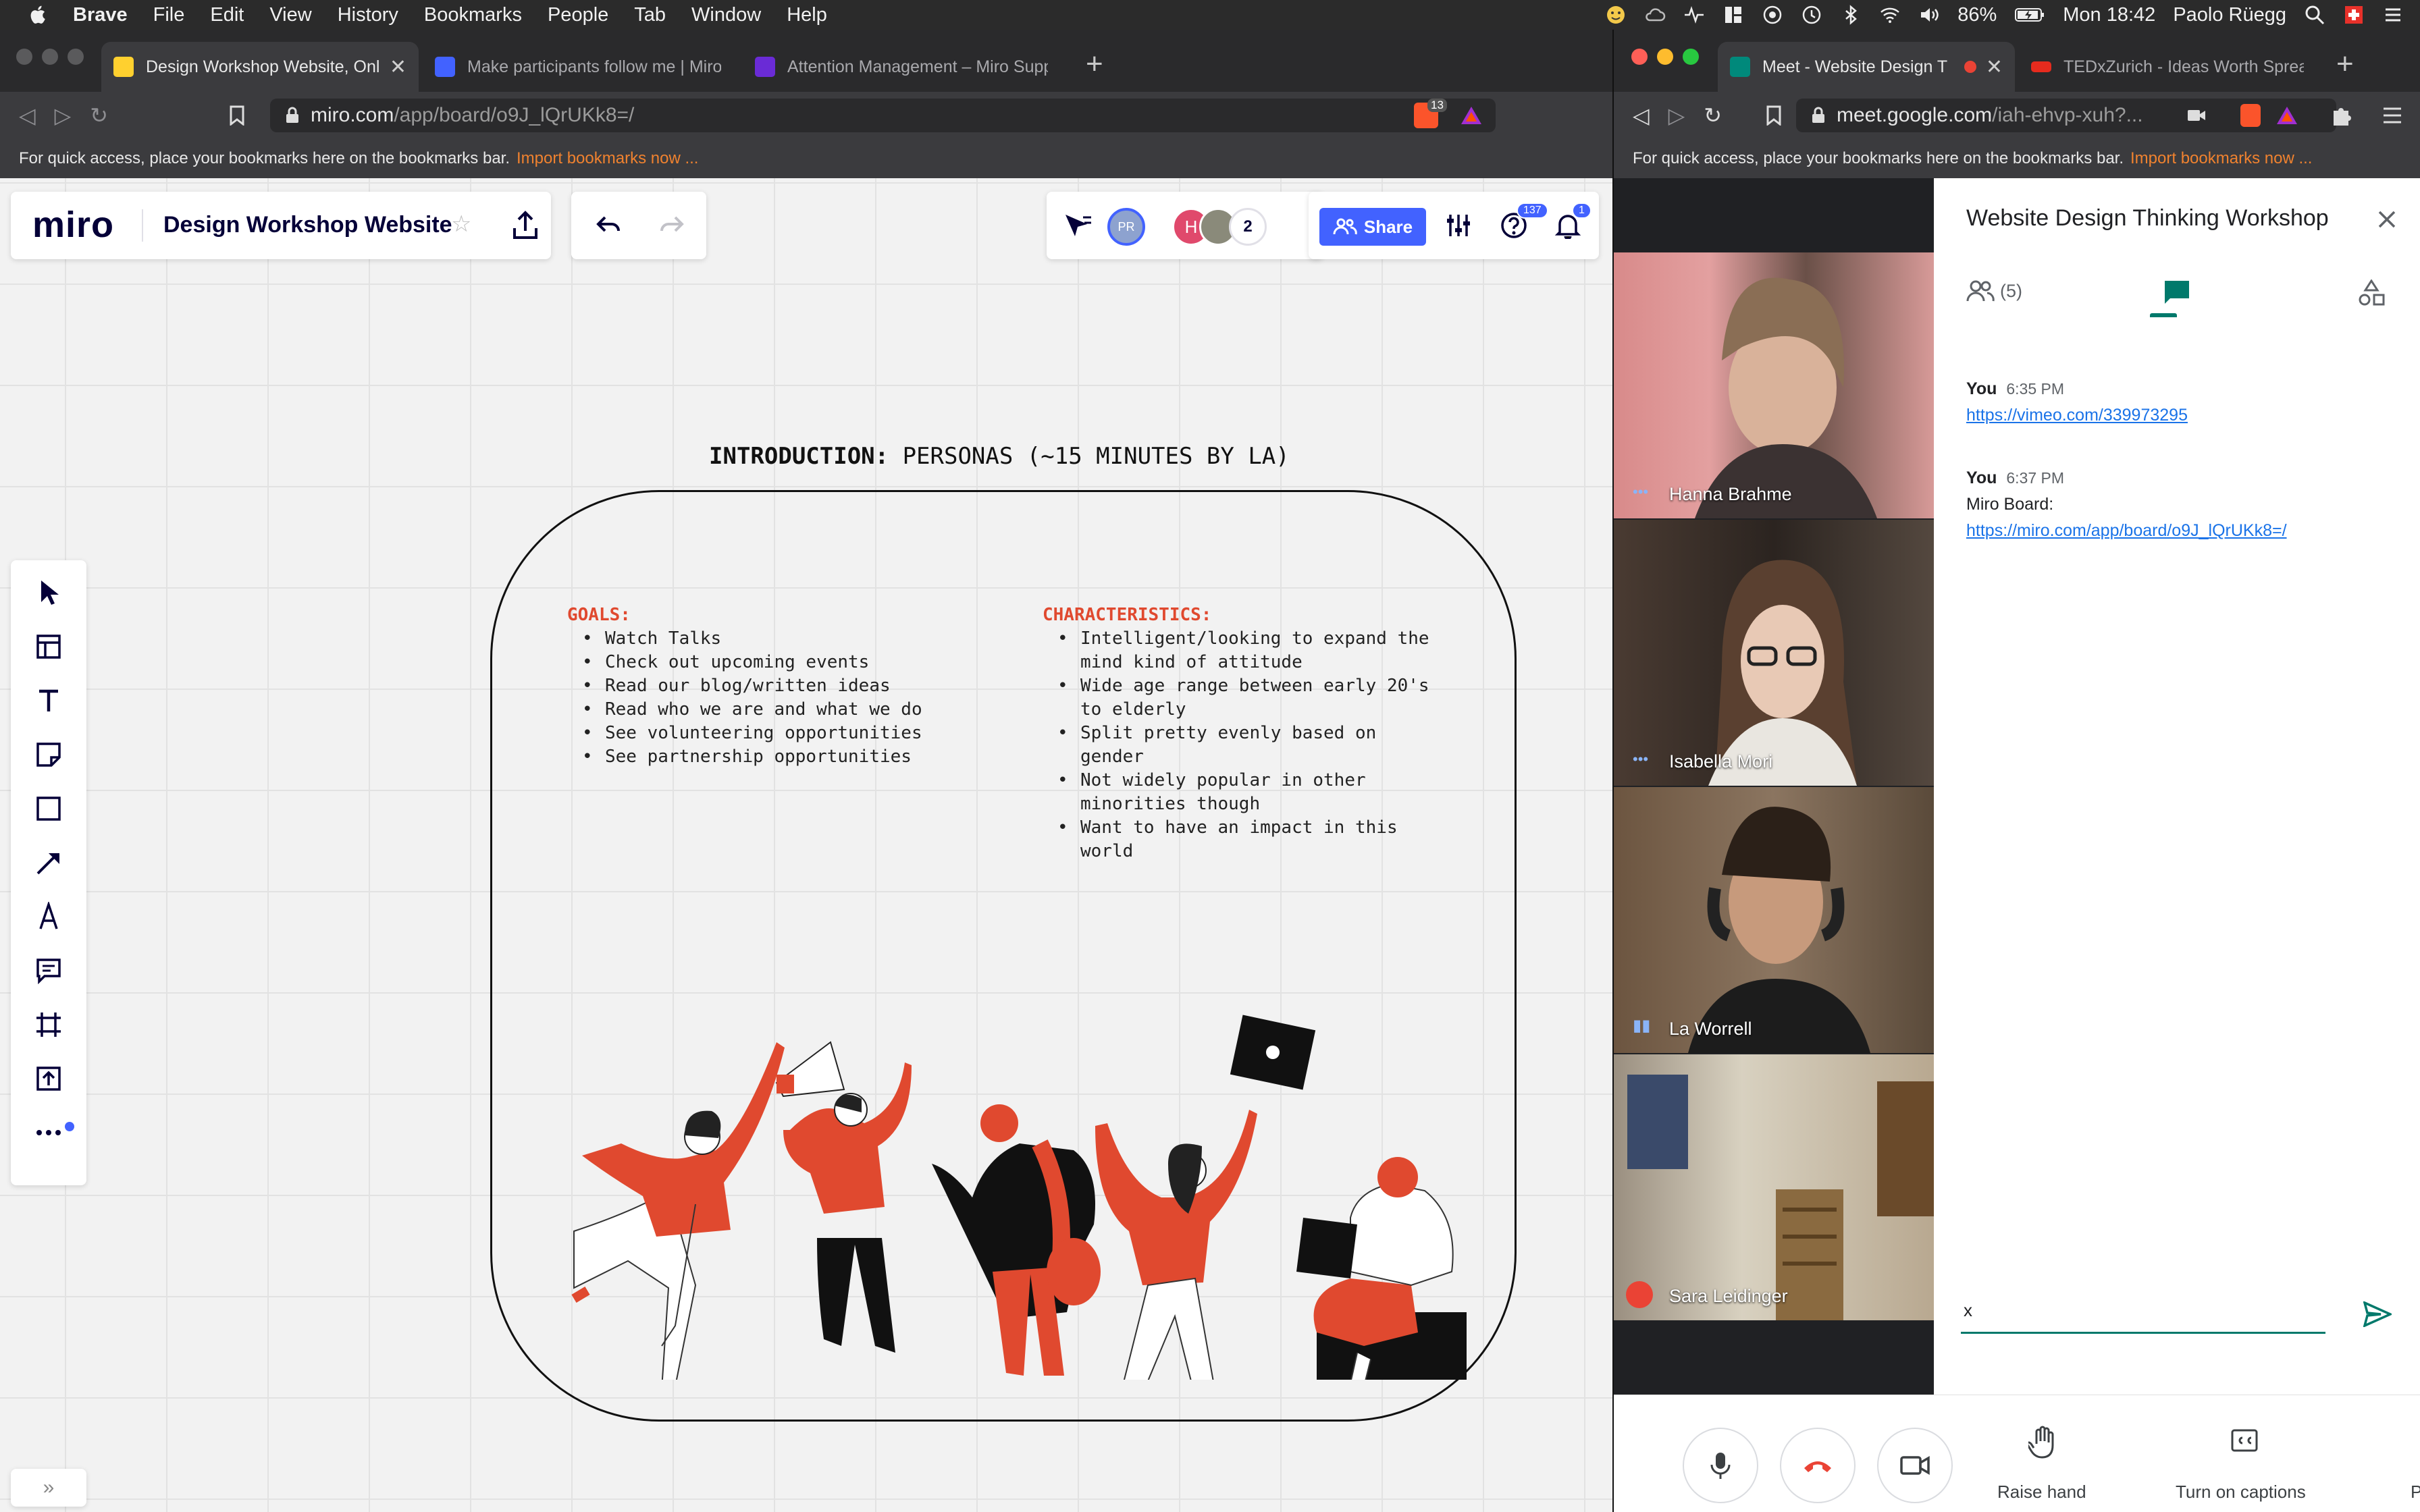 The height and width of the screenshot is (1512, 2420). Describe the element at coordinates (48, 646) in the screenshot. I see `templates-tool-icon` at that location.